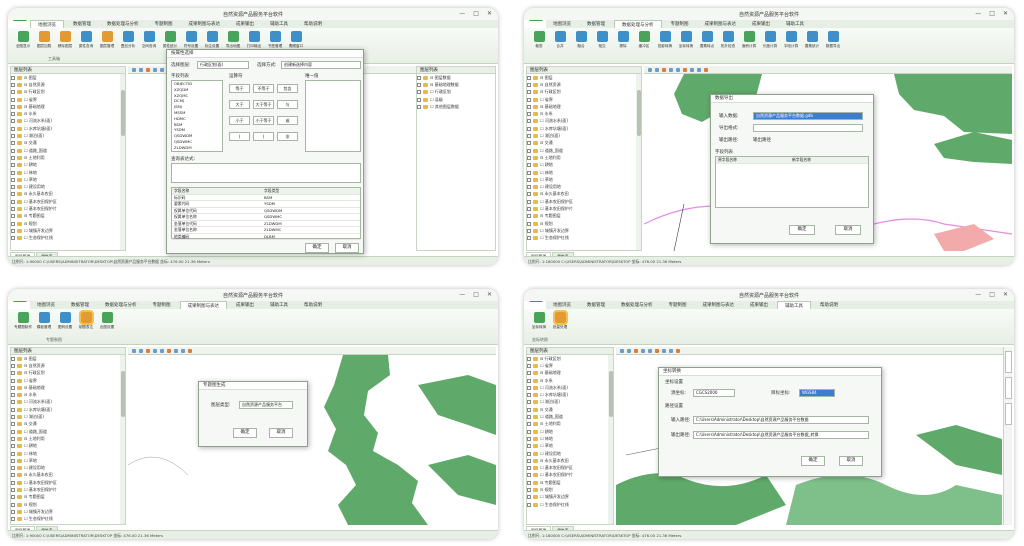  I want to click on tree-node: ⊟ 规划, so click(68, 504).